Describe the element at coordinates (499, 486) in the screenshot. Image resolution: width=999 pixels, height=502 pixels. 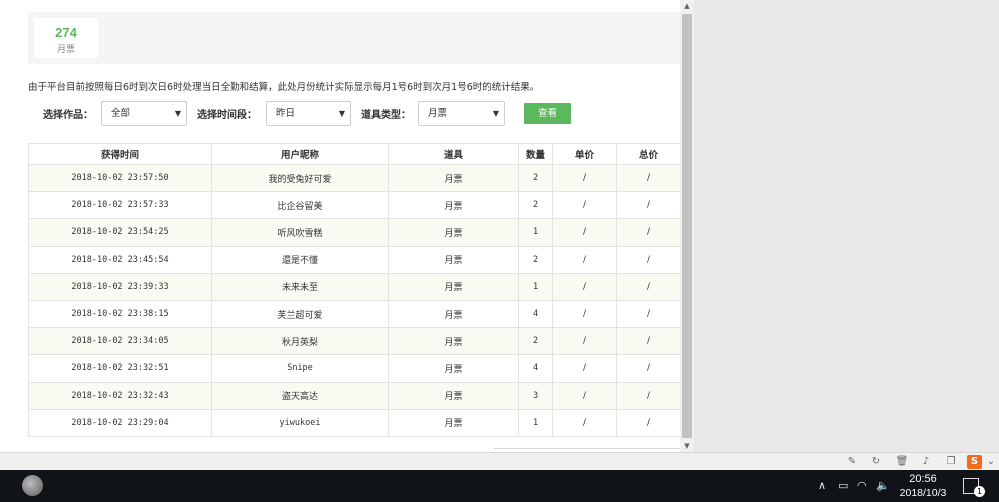
I see `windows-taskbar: ∧ ▭ ◠ 🔈 20:56 2018/10/3 1` at that location.